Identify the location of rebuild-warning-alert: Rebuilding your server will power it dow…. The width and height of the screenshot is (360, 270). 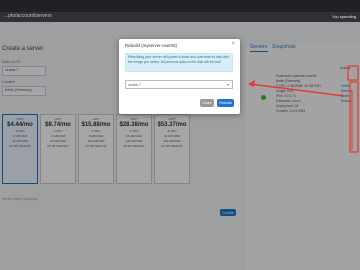
(179, 62).